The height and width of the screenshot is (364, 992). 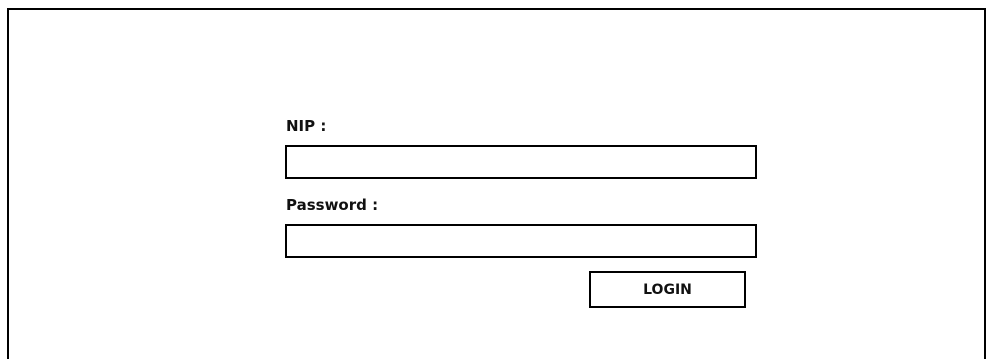 I want to click on nip-input, so click(x=521, y=162).